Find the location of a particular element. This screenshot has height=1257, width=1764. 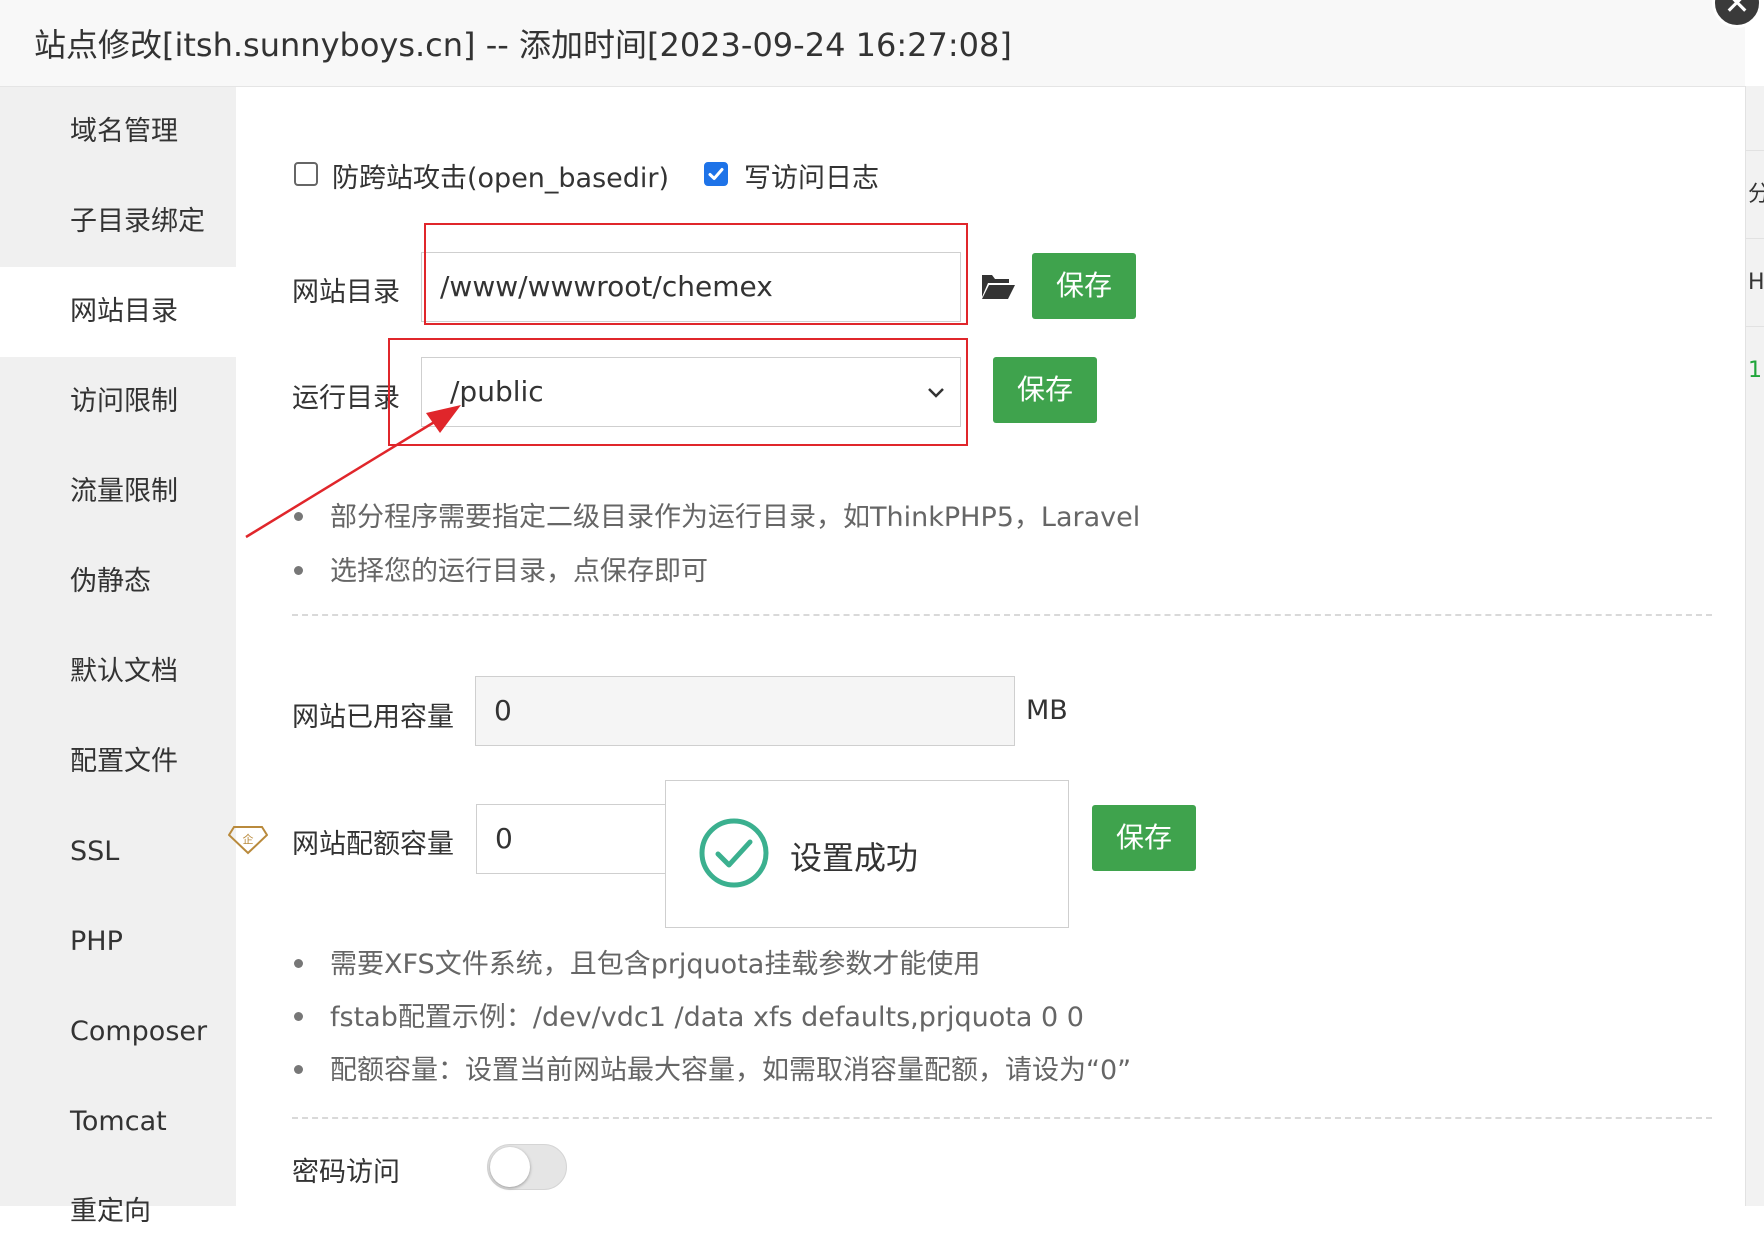

sidebar-item-composer: Composer is located at coordinates (118, 1032).